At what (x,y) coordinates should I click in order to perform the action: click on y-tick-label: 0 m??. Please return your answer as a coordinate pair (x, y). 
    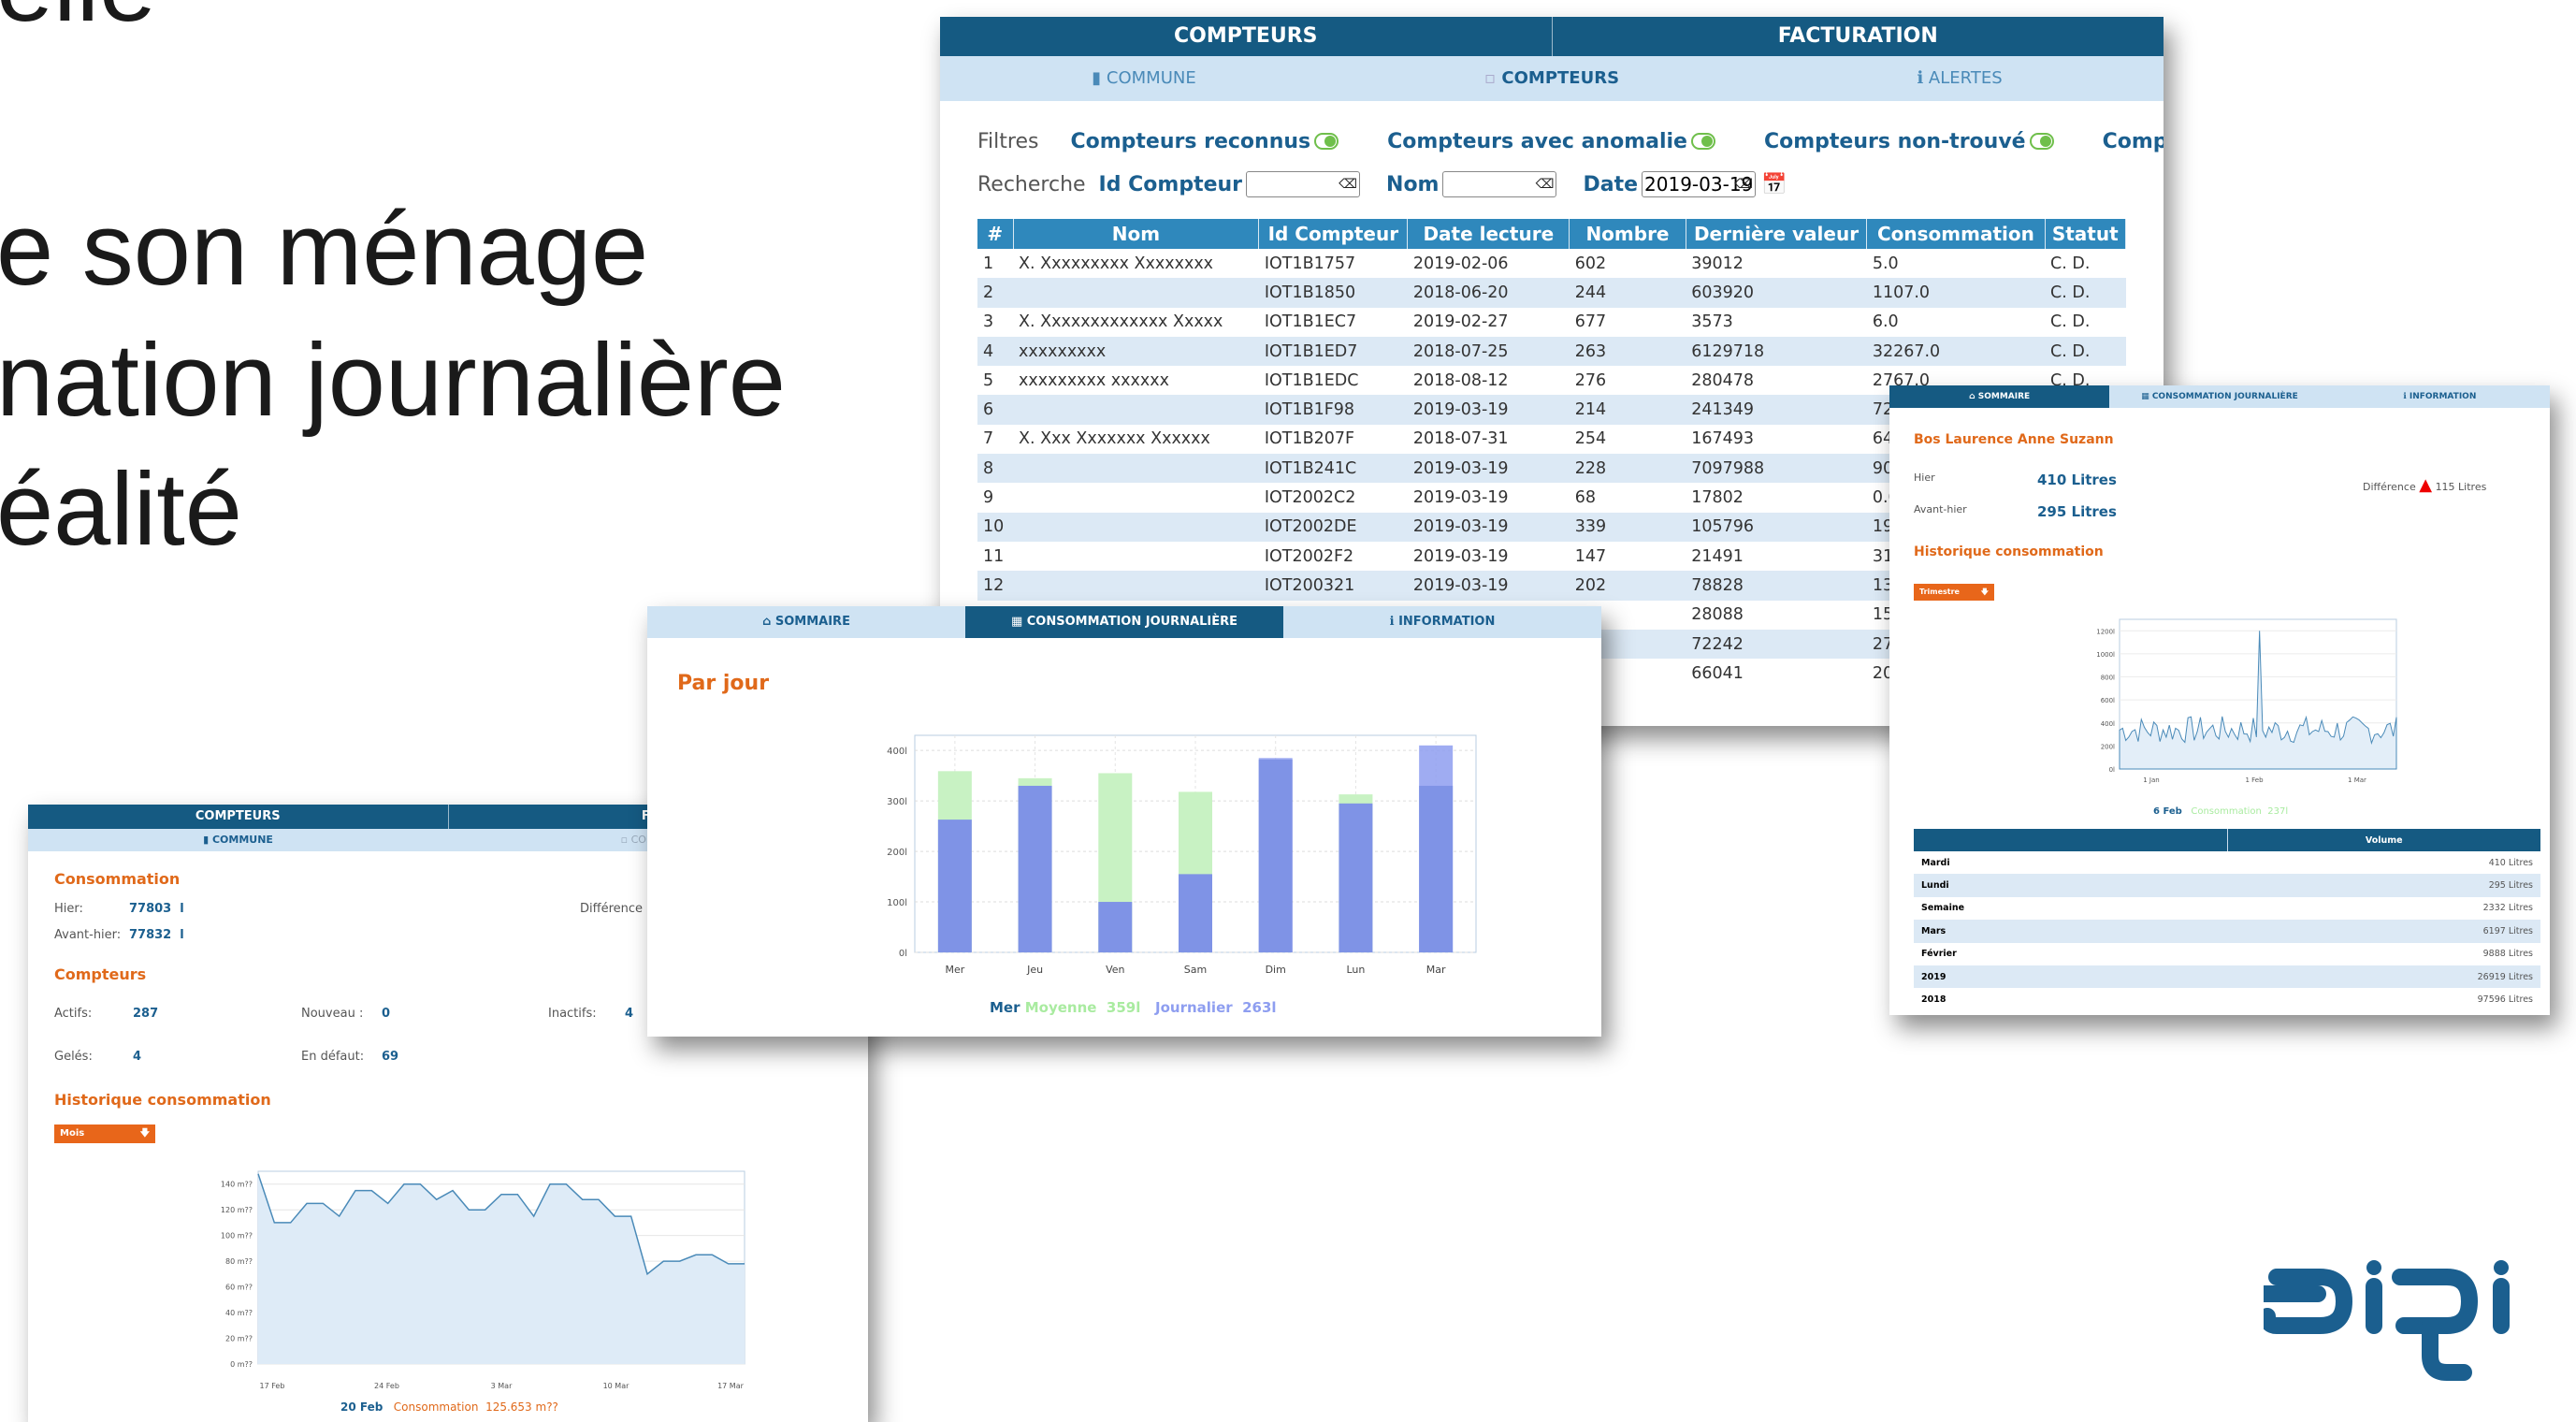
    Looking at the image, I should click on (241, 1364).